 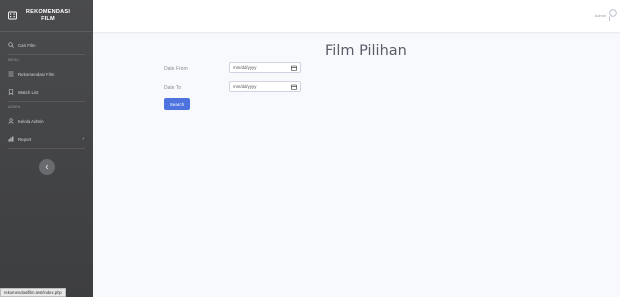 I want to click on search-button: Search, so click(x=177, y=104).